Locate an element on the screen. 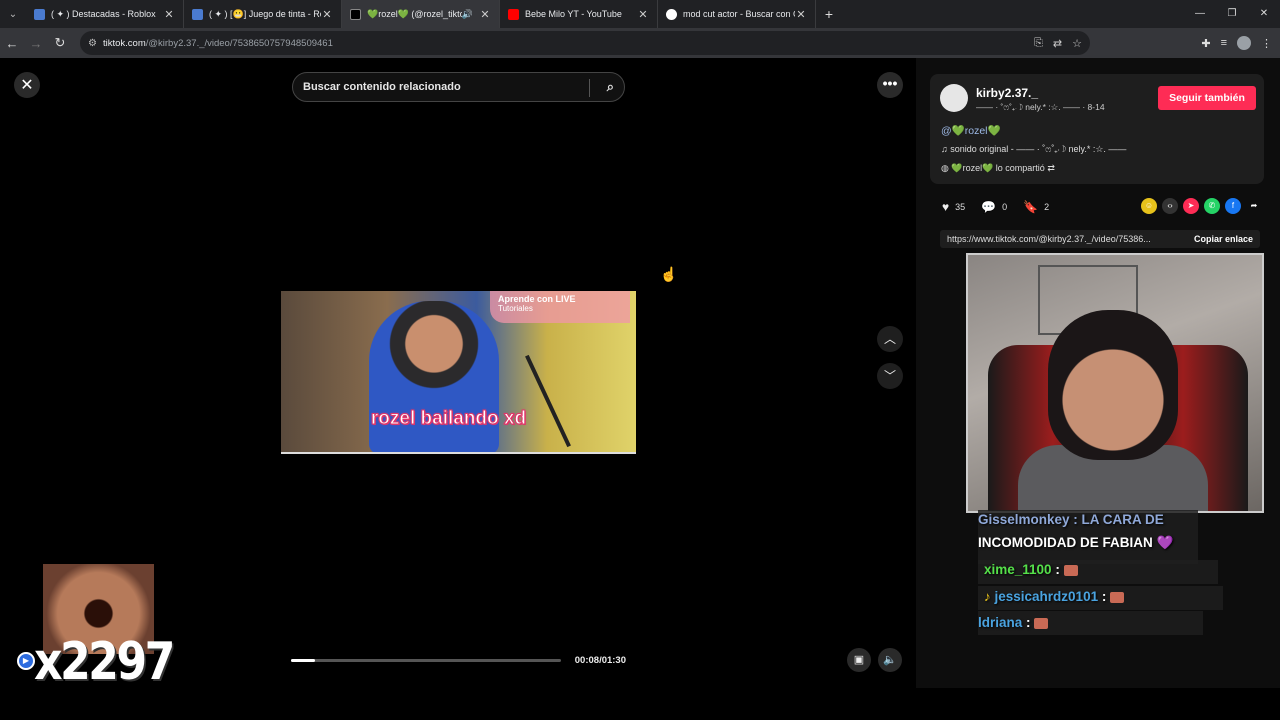 The image size is (1280, 720). like-button: ♥ 35 is located at coordinates (953, 207).